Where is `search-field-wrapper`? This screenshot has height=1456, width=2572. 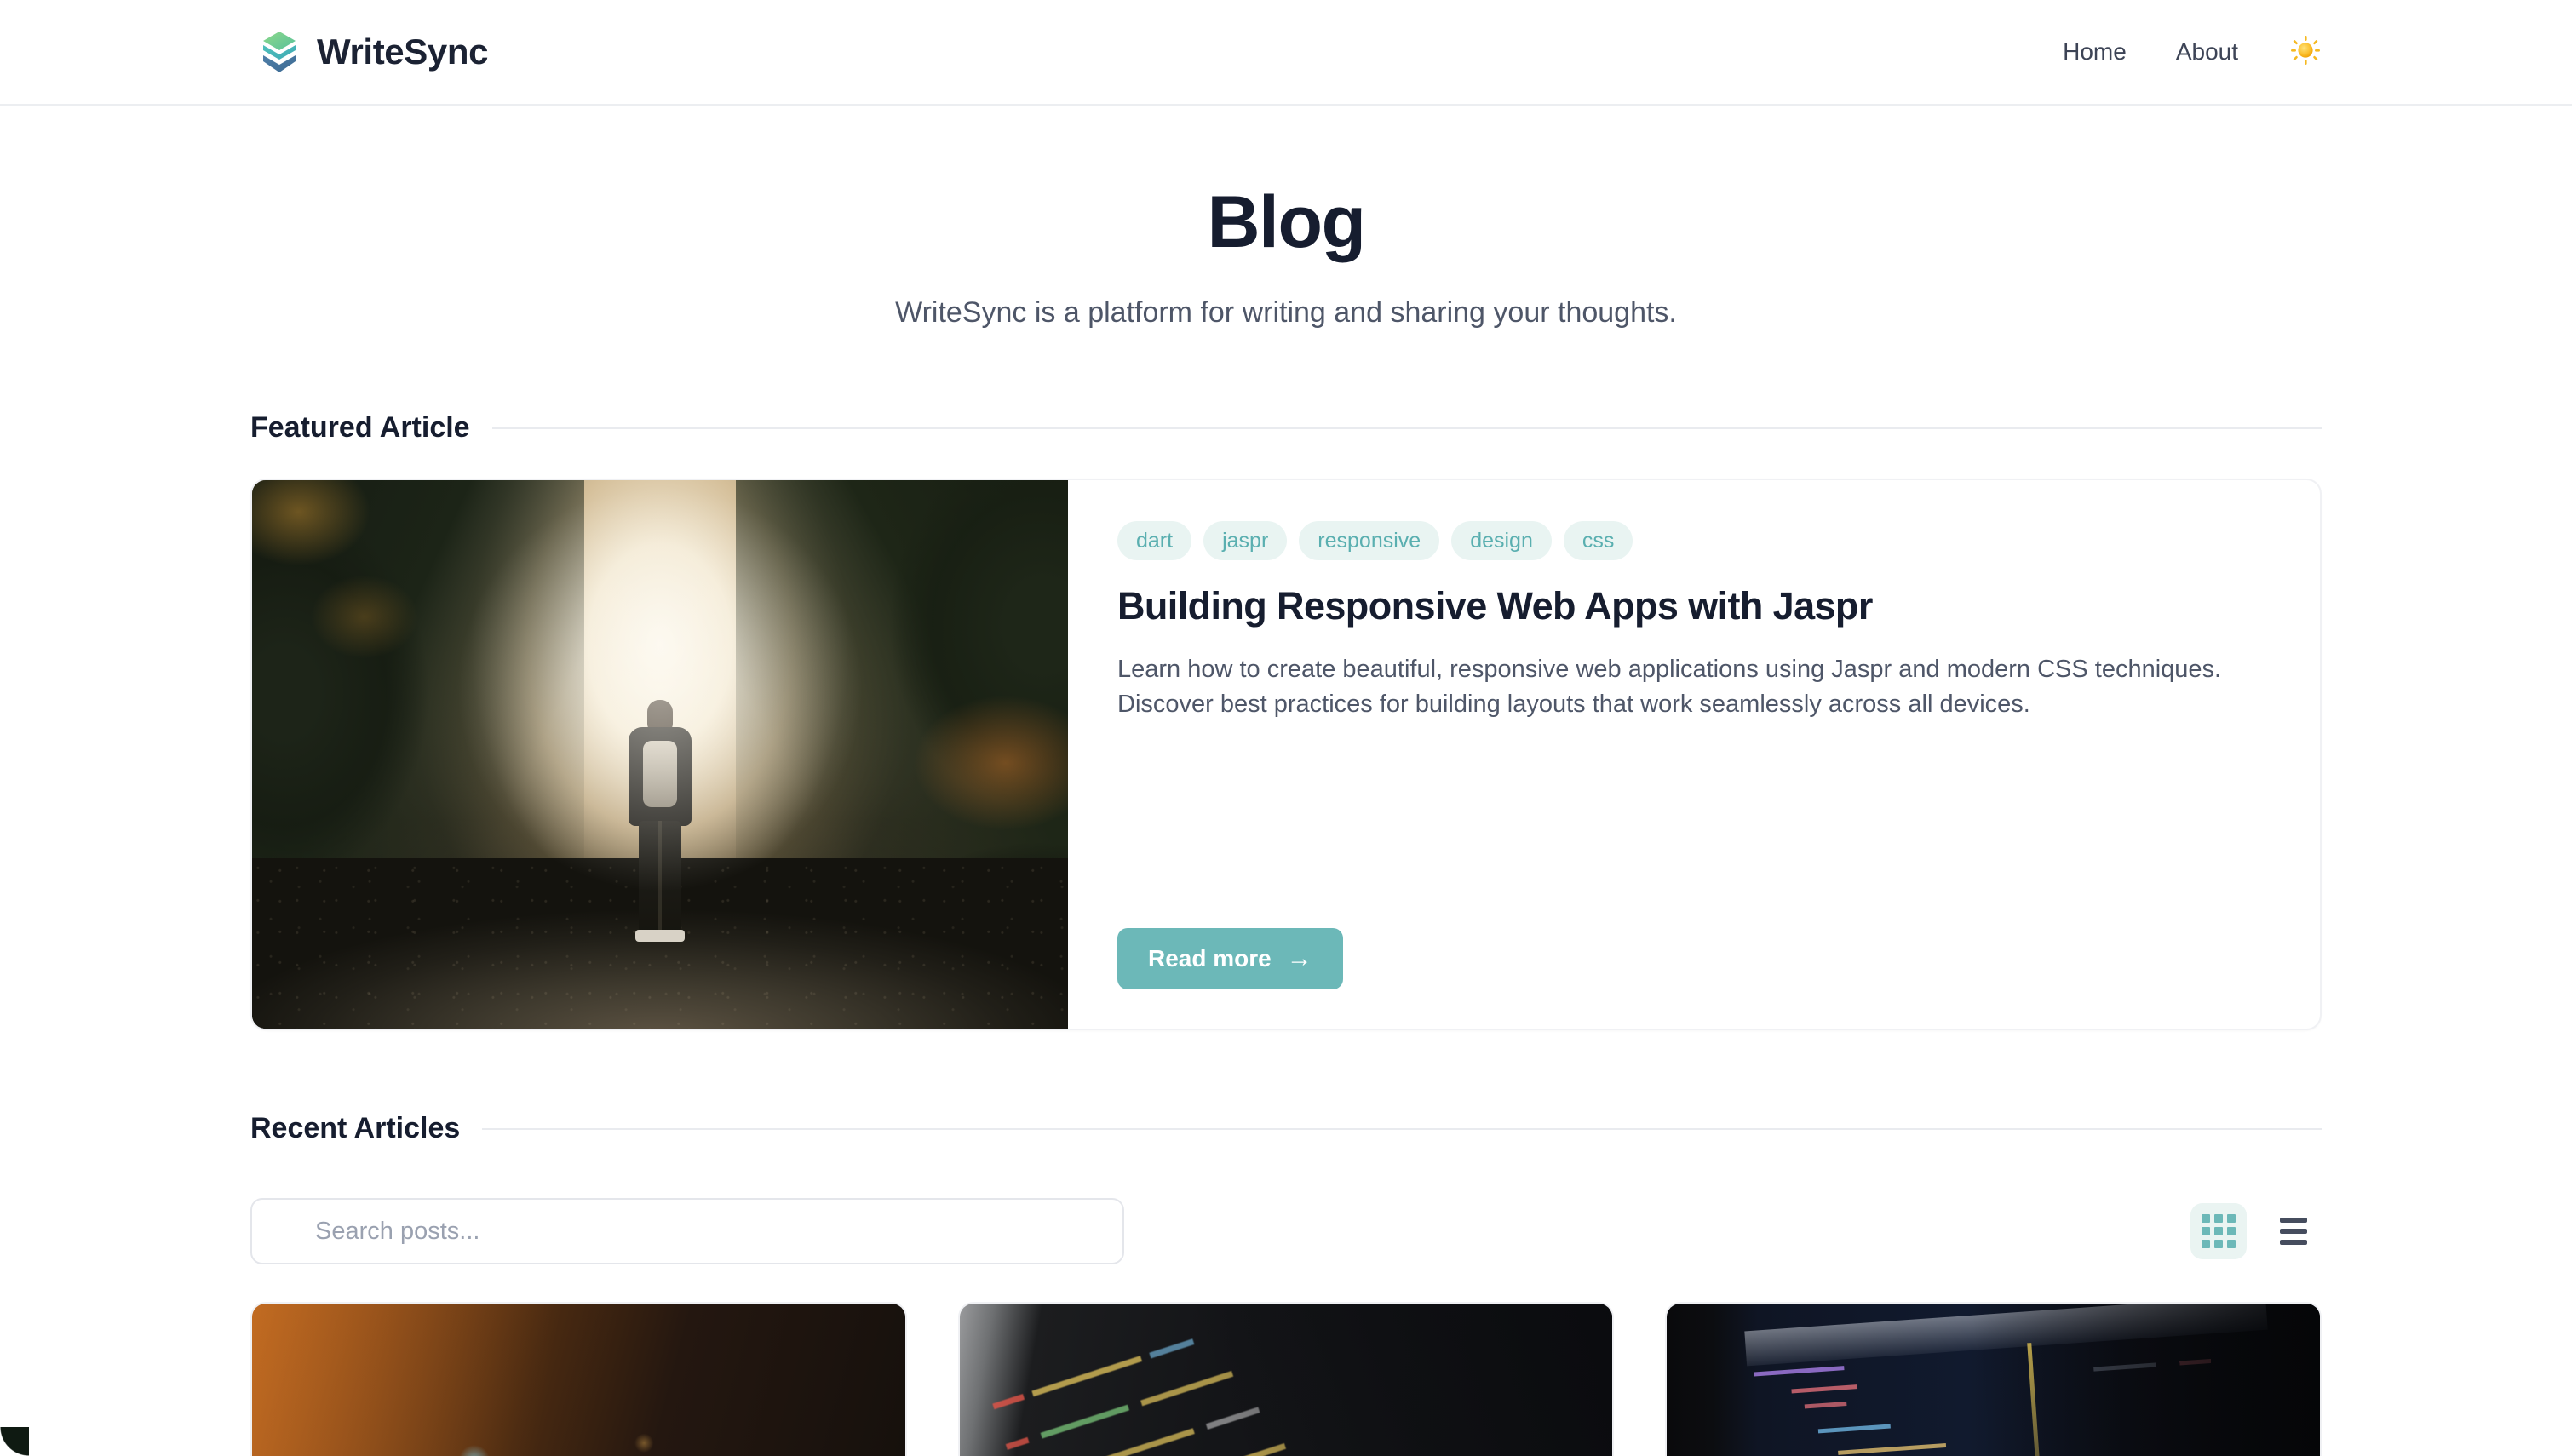 search-field-wrapper is located at coordinates (687, 1232).